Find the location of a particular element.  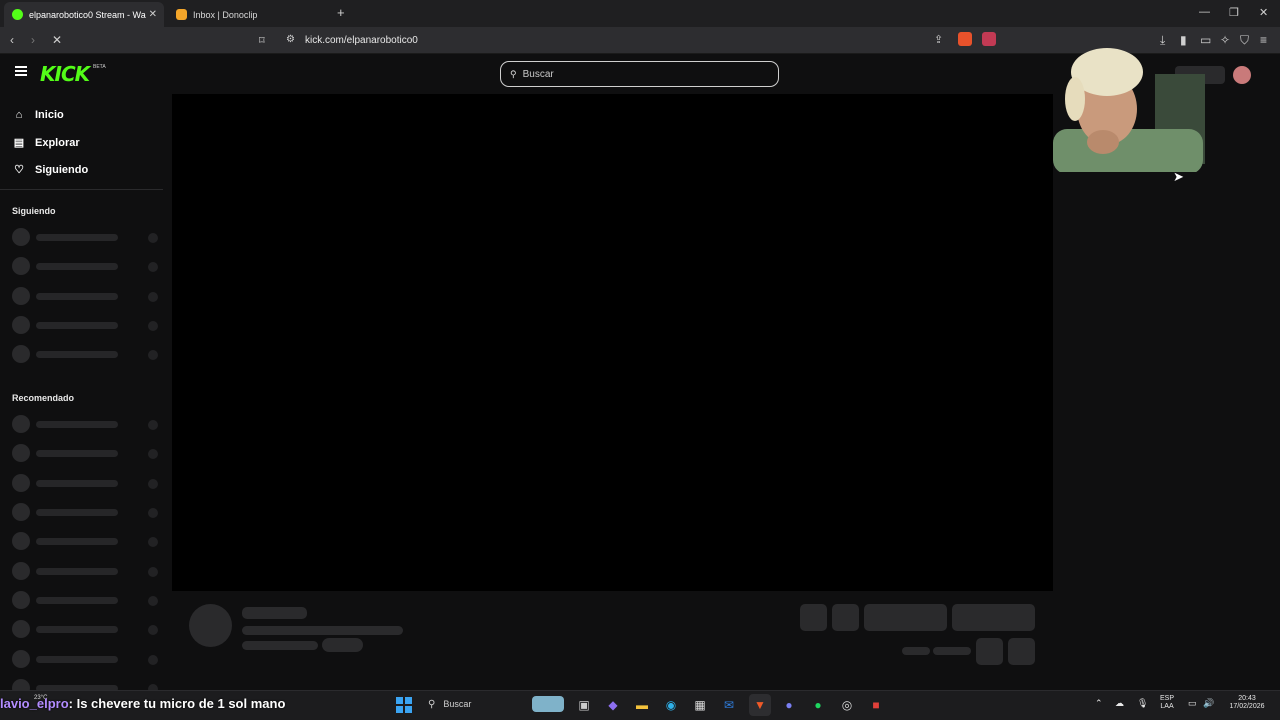

following-heading: Siguiendo is located at coordinates (34, 211).